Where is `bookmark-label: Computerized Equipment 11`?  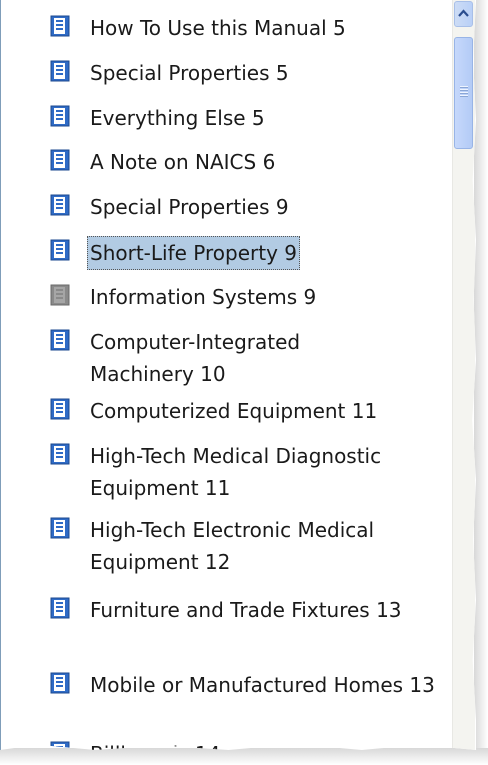 bookmark-label: Computerized Equipment 11 is located at coordinates (234, 411).